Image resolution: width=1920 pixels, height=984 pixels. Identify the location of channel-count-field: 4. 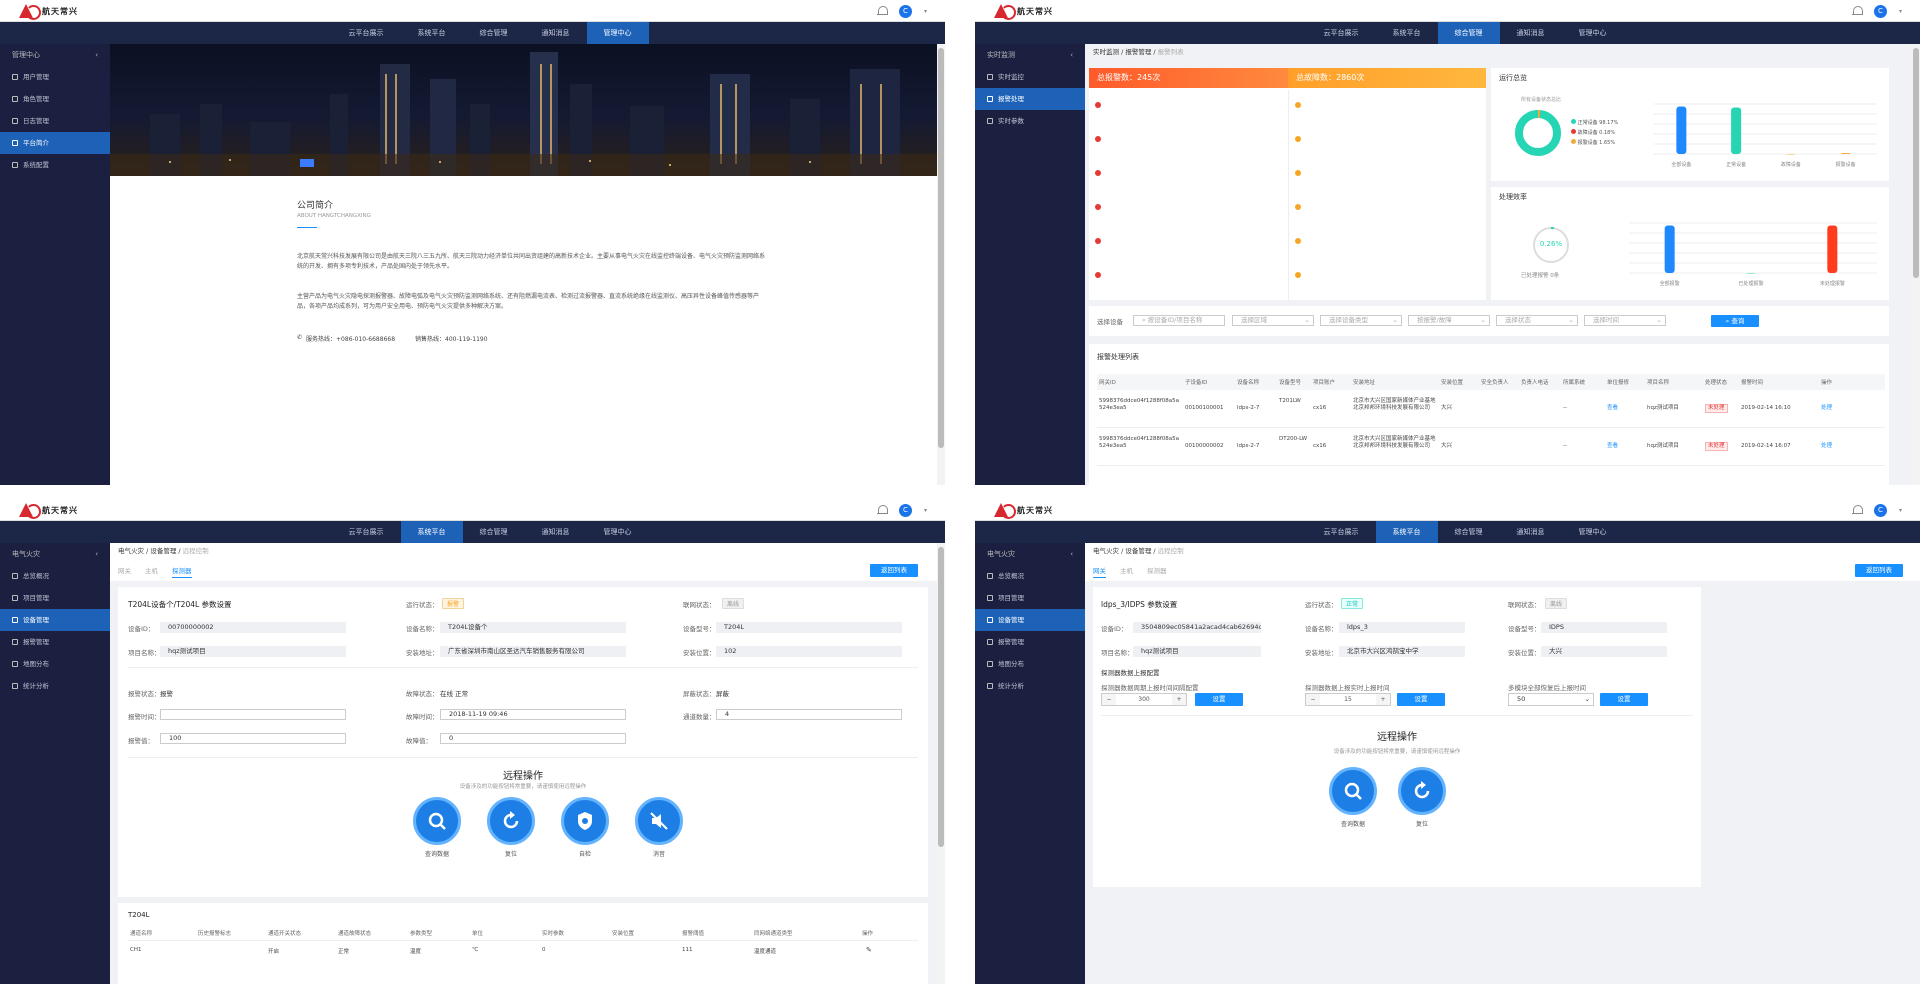
(809, 714).